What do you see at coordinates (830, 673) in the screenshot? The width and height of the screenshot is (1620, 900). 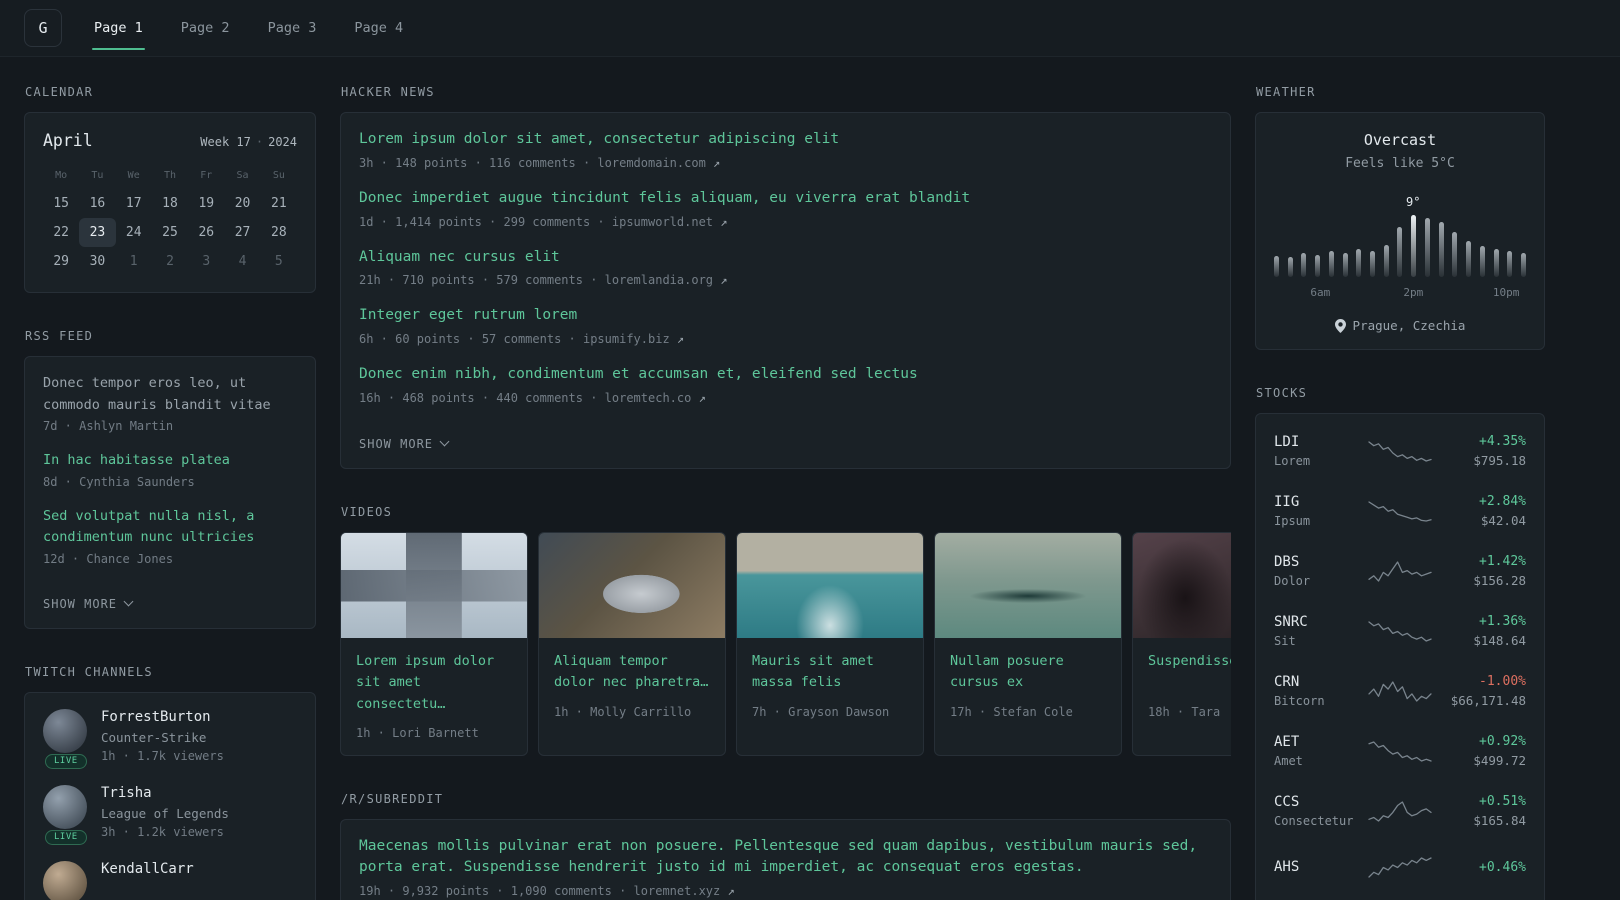 I see `video-title-link: Mauris sit amet massa felis` at bounding box center [830, 673].